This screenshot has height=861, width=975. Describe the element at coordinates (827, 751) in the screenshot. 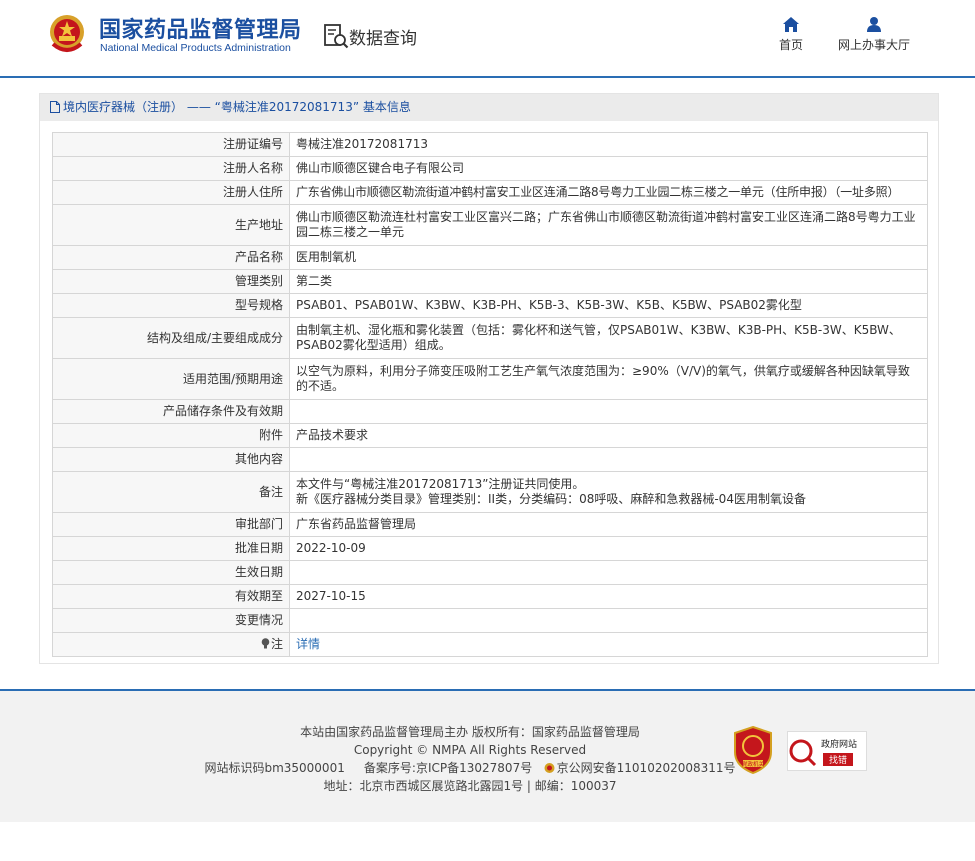

I see `gov-site-error-report-badge: 政府网站 找错` at that location.